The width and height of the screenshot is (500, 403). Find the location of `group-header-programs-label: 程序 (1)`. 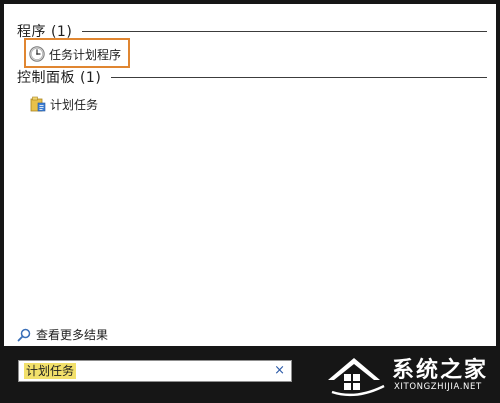

group-header-programs-label: 程序 (1) is located at coordinates (45, 32).